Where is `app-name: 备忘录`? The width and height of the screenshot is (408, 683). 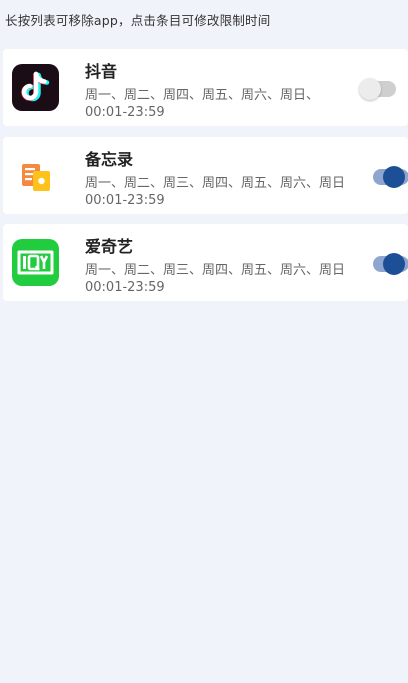 app-name: 备忘录 is located at coordinates (109, 159).